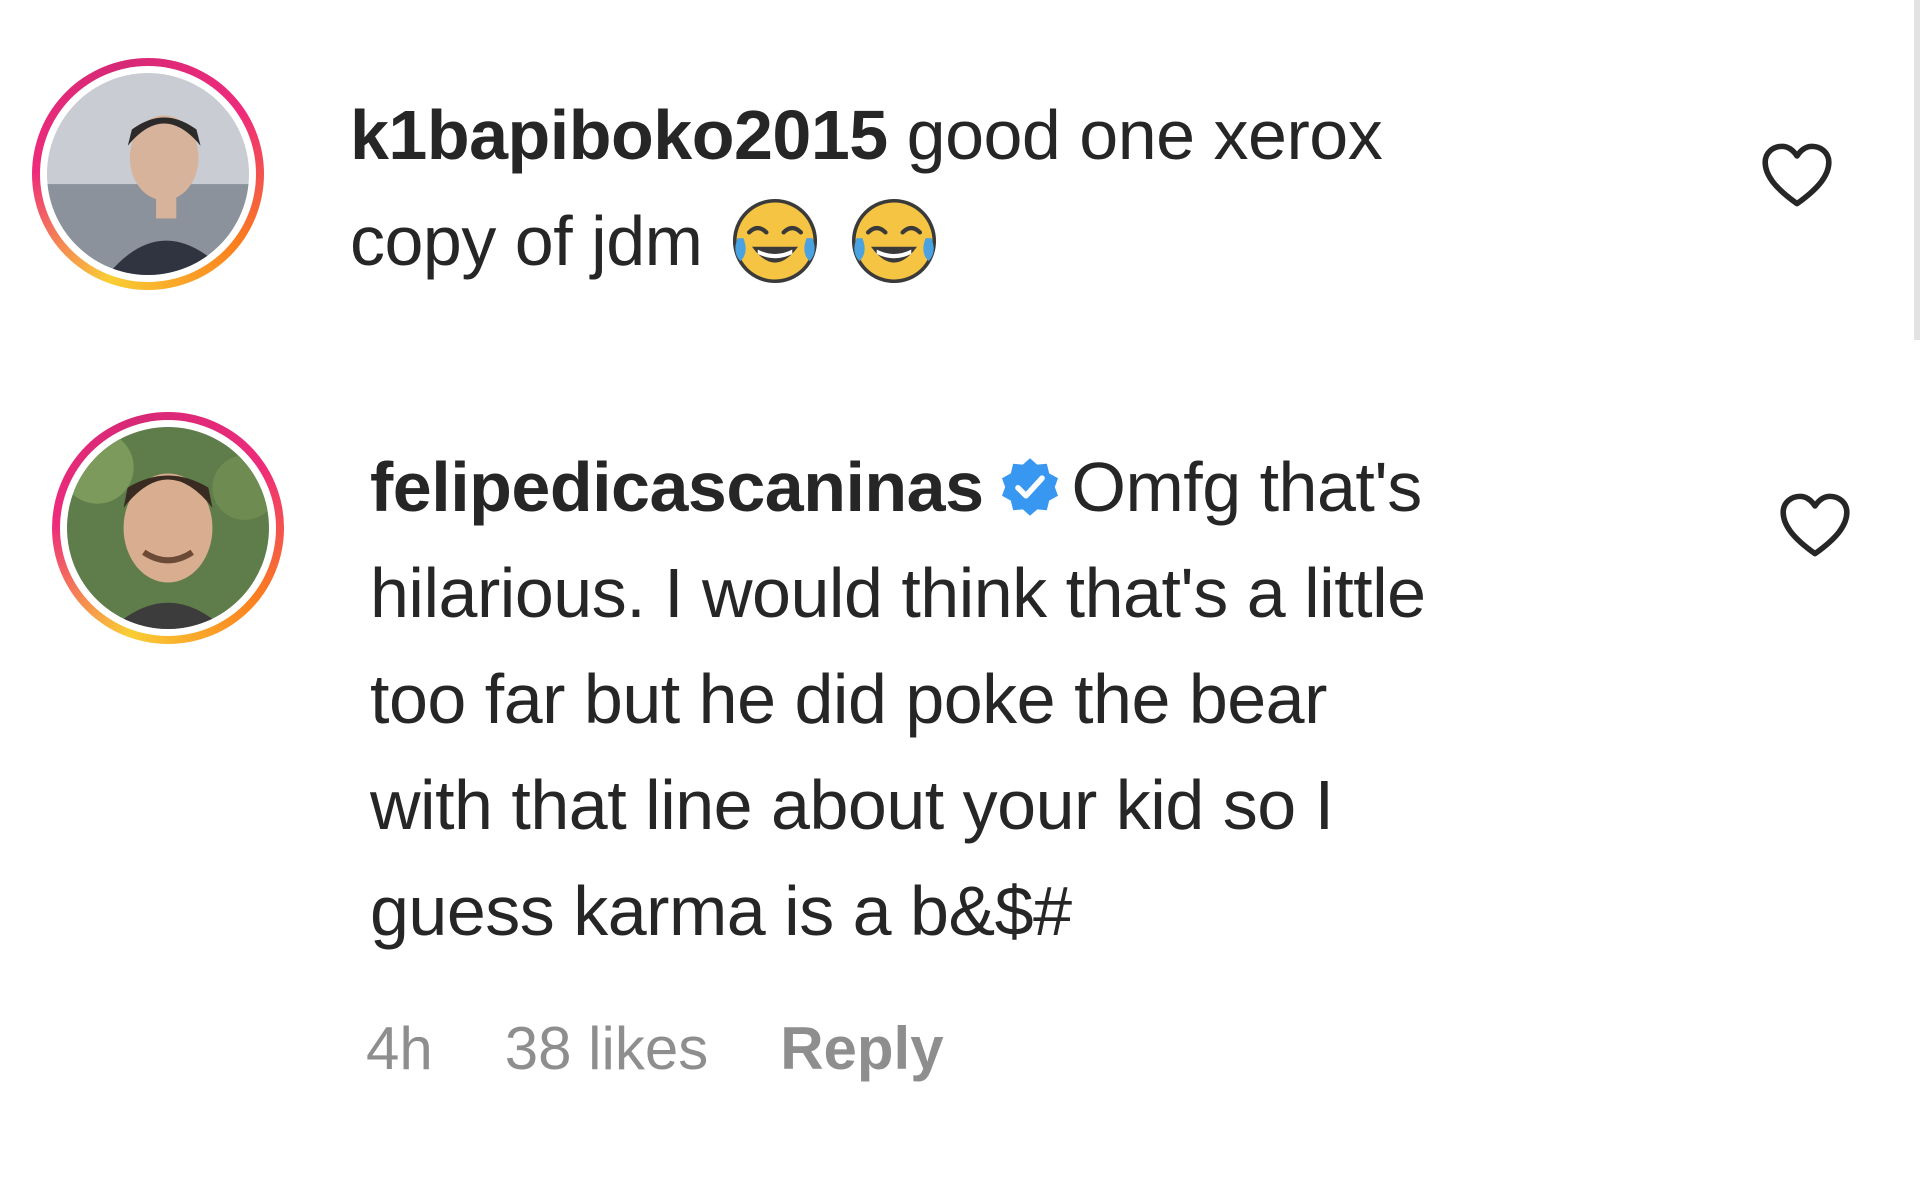 Image resolution: width=1920 pixels, height=1200 pixels. What do you see at coordinates (1030, 479) in the screenshot?
I see `verified-badge-icon` at bounding box center [1030, 479].